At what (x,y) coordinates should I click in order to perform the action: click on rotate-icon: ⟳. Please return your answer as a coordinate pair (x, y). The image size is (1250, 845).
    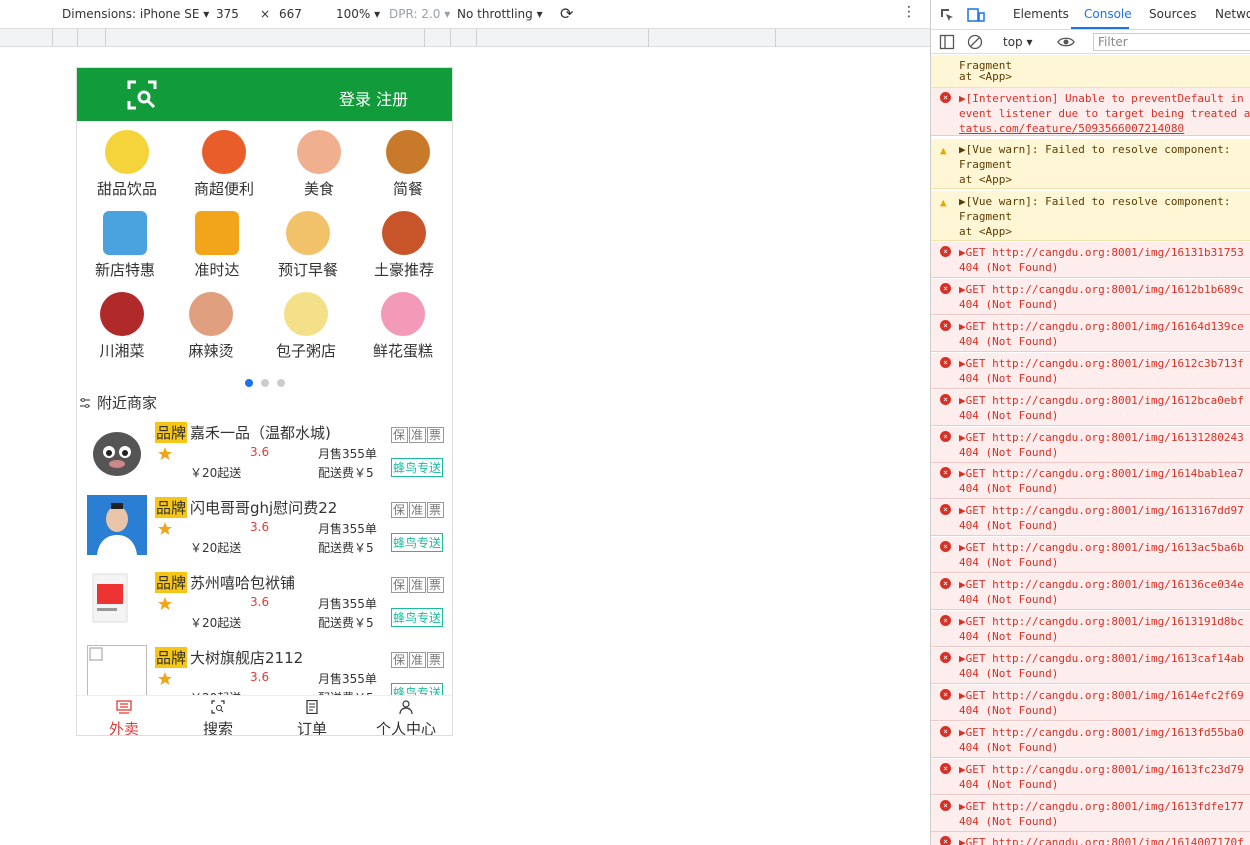
    Looking at the image, I should click on (566, 13).